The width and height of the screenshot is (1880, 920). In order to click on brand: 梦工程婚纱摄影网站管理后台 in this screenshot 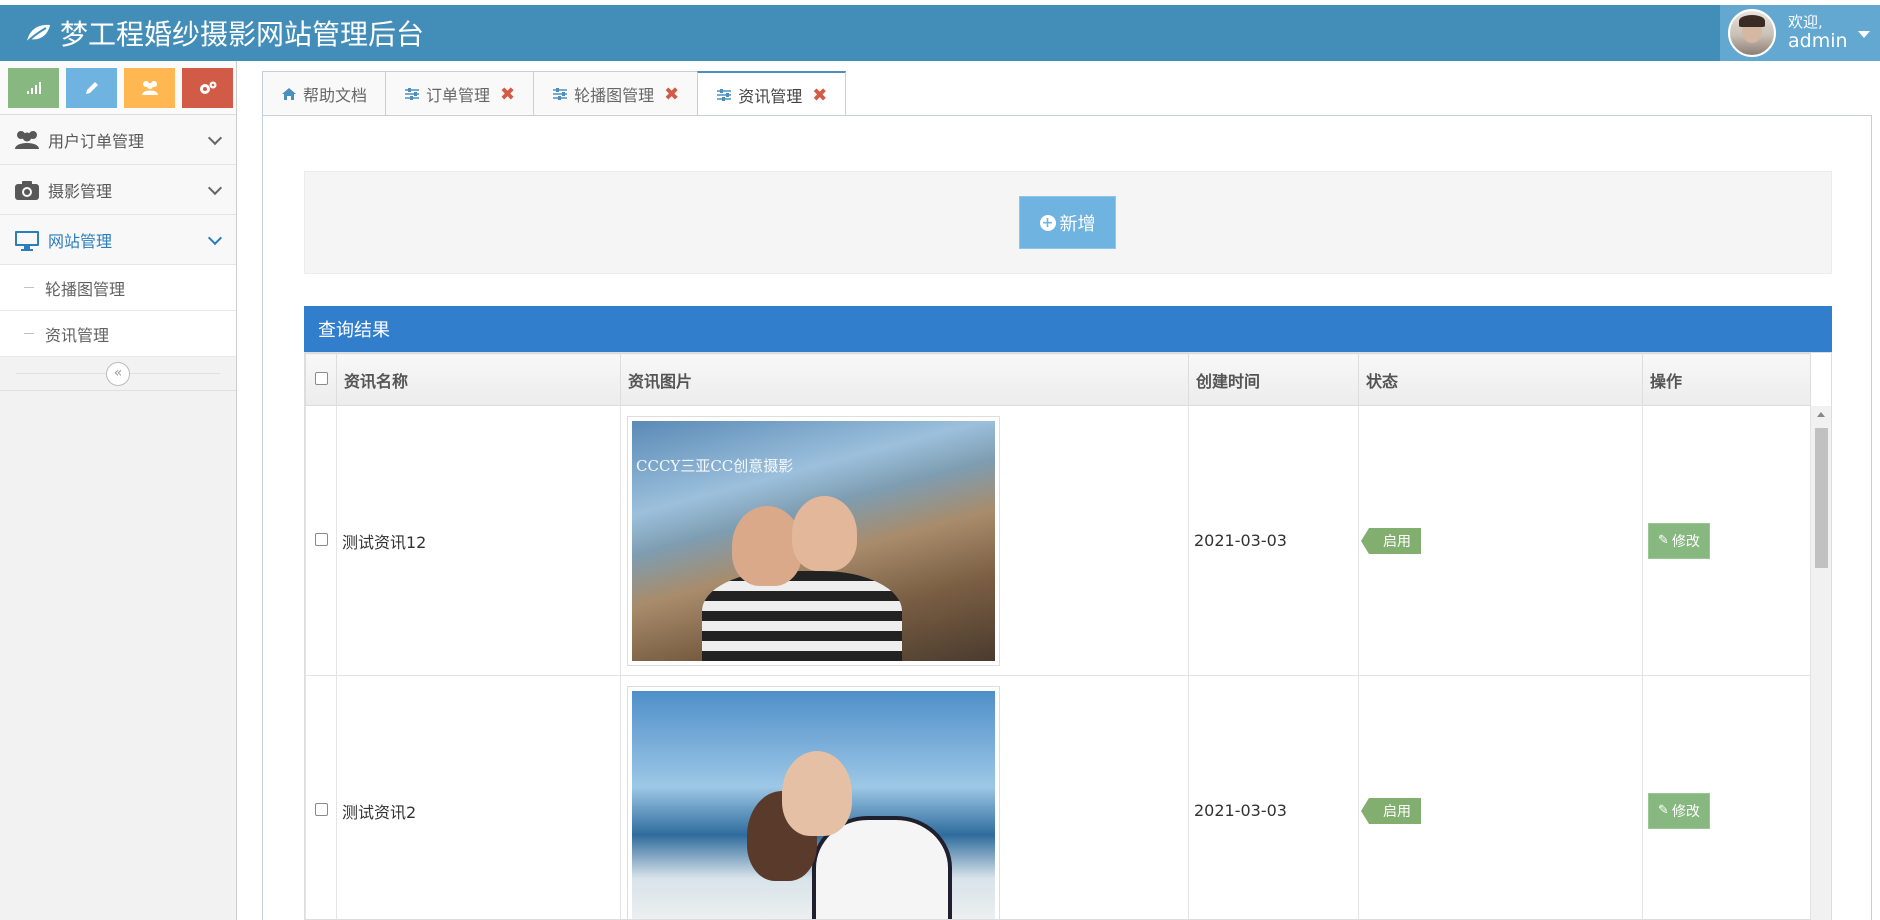, I will do `click(224, 33)`.